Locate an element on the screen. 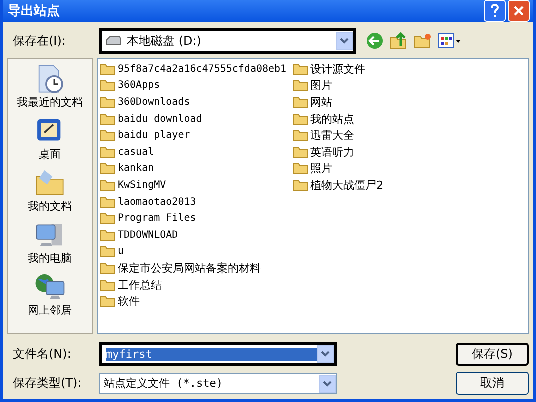 Image resolution: width=536 pixels, height=402 pixels. close-icon is located at coordinates (519, 11).